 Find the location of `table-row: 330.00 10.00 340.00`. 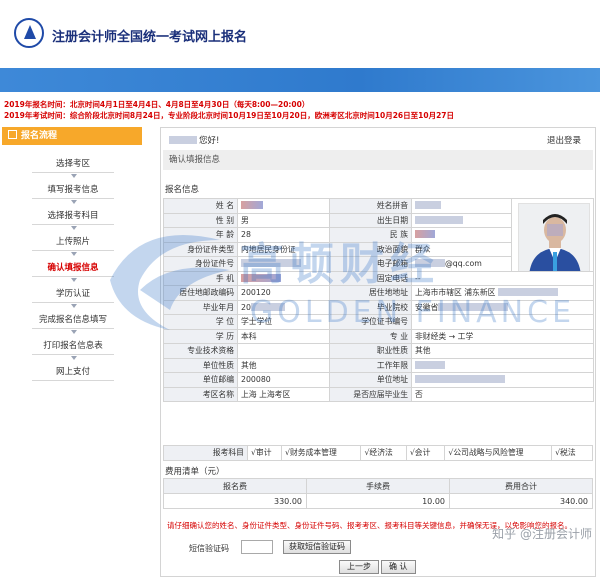

table-row: 330.00 10.00 340.00 is located at coordinates (378, 501).